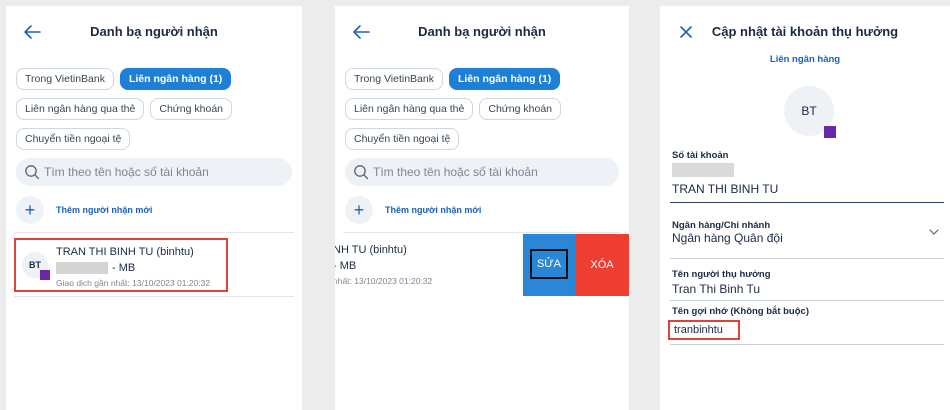 The width and height of the screenshot is (950, 410). What do you see at coordinates (703, 170) in the screenshot?
I see `masked-account-number` at bounding box center [703, 170].